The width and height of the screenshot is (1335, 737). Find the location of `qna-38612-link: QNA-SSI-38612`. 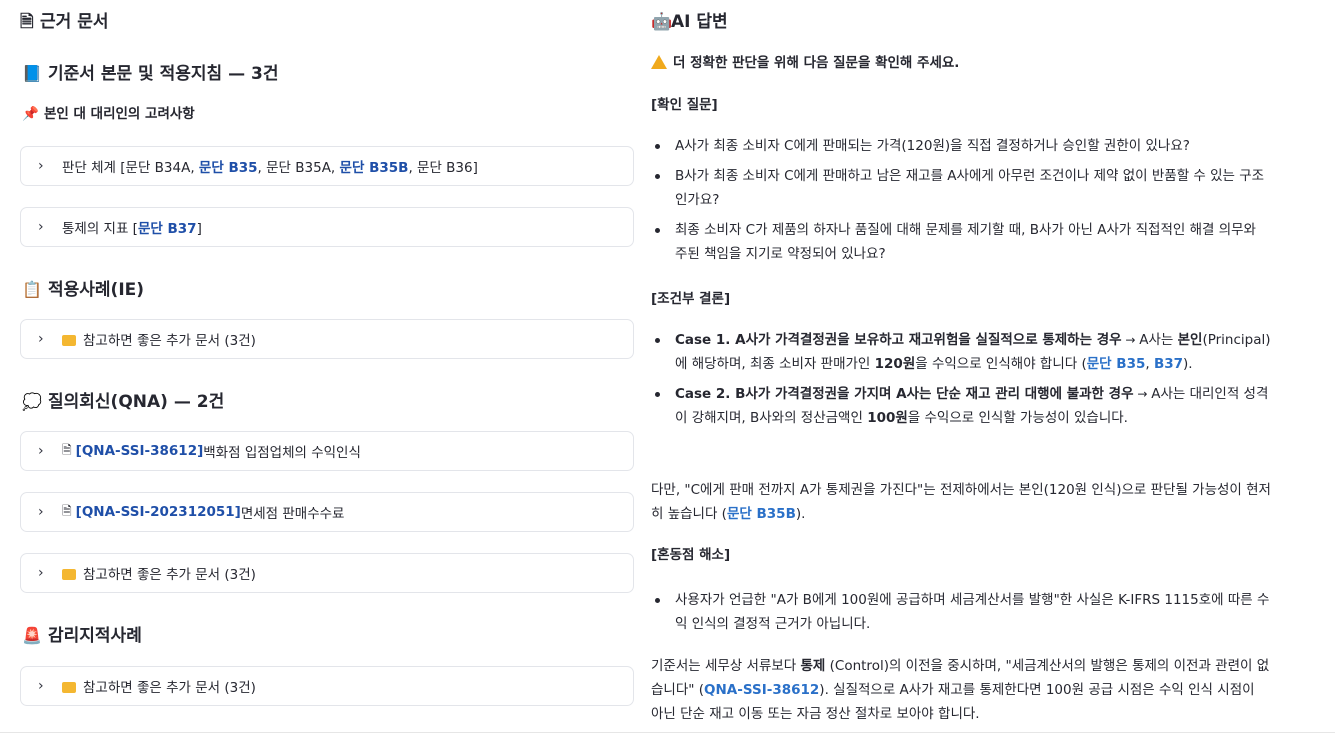

qna-38612-link: QNA-SSI-38612 is located at coordinates (761, 690).